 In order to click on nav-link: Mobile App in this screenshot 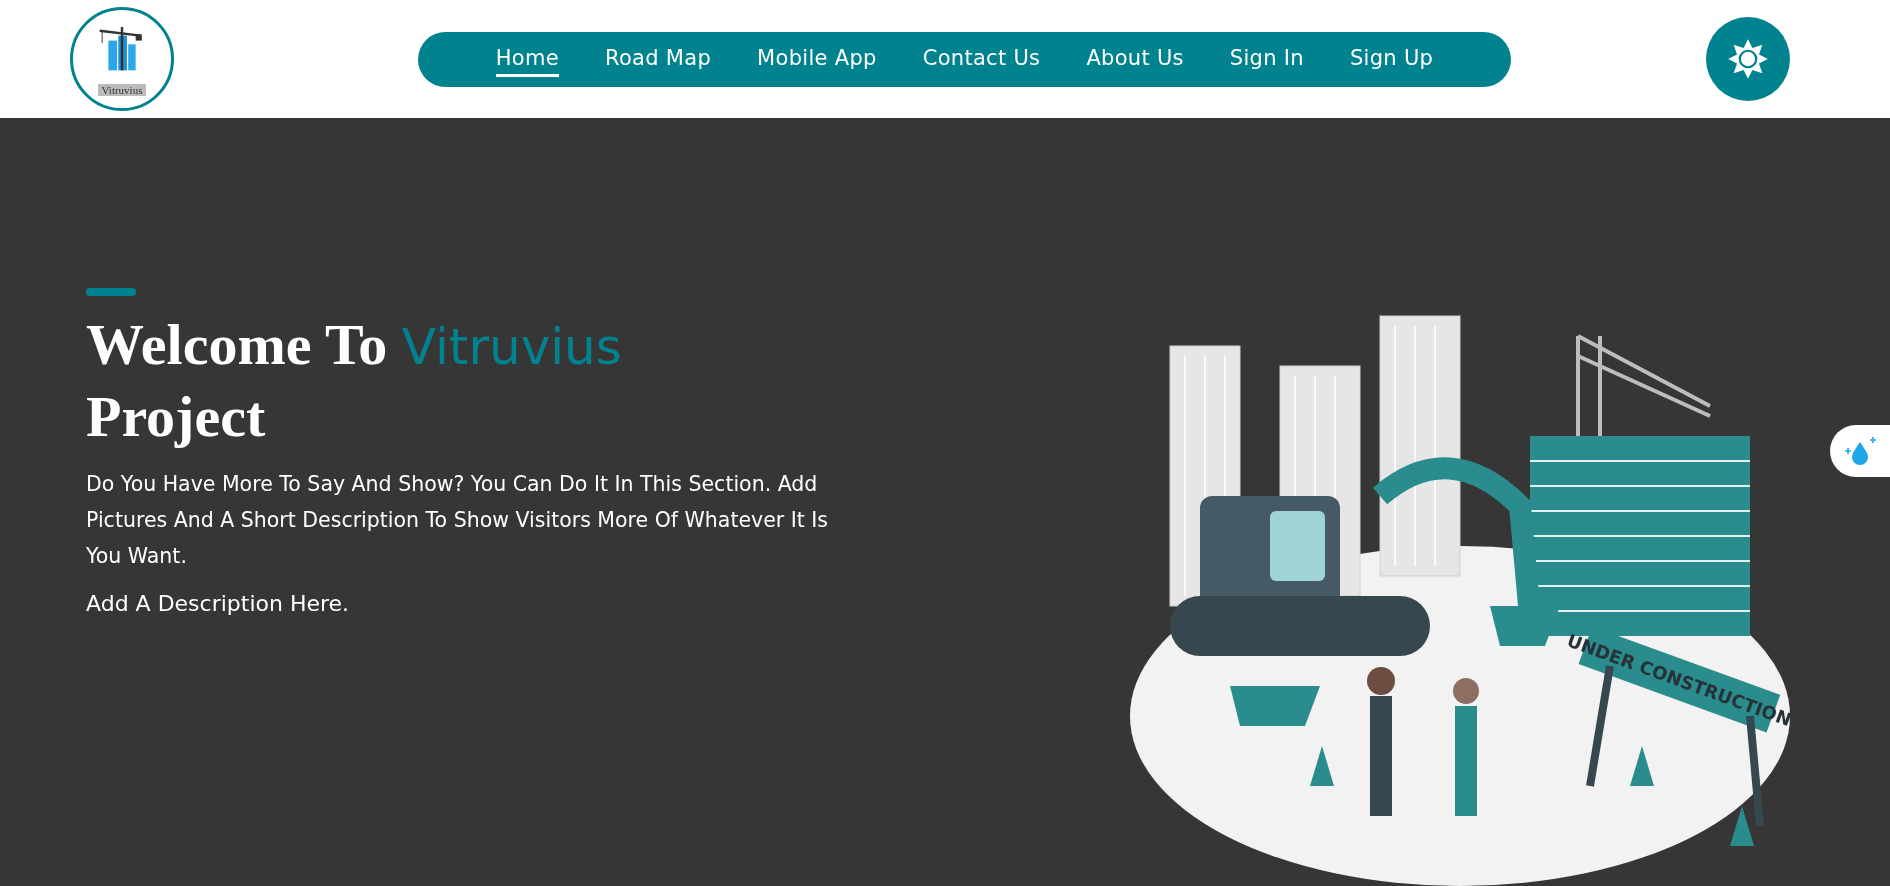, I will do `click(817, 59)`.